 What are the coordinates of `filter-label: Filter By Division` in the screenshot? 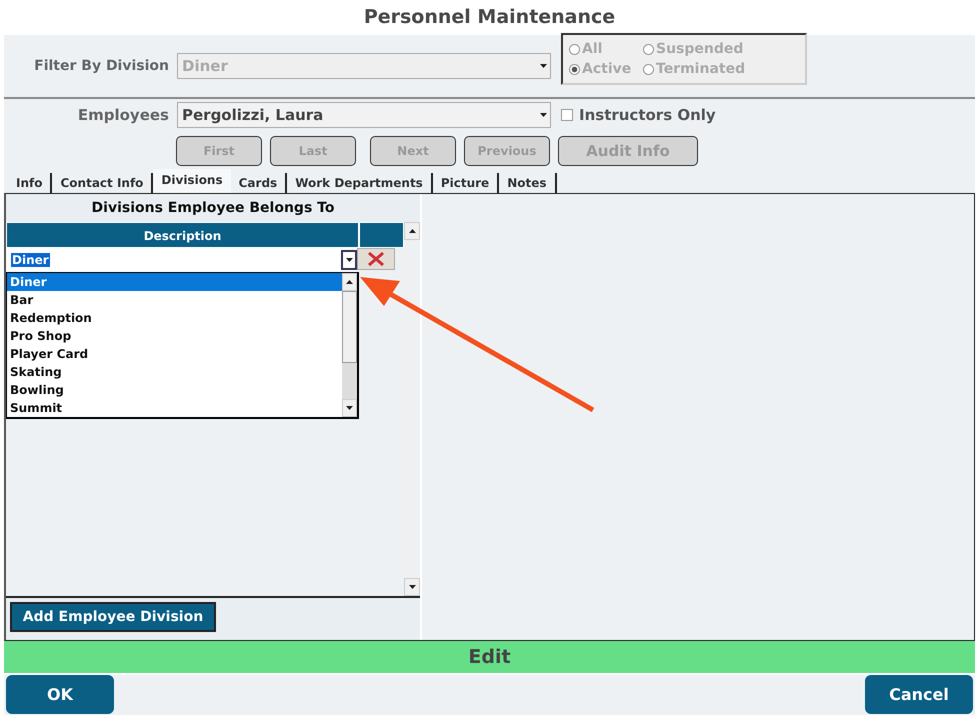 It's located at (101, 66).